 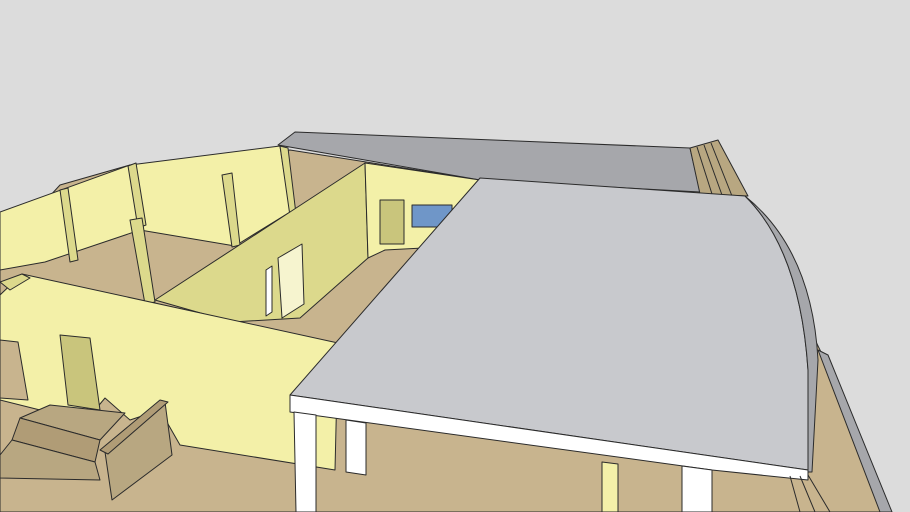 What do you see at coordinates (697, 488) in the screenshot?
I see `roof-post-right` at bounding box center [697, 488].